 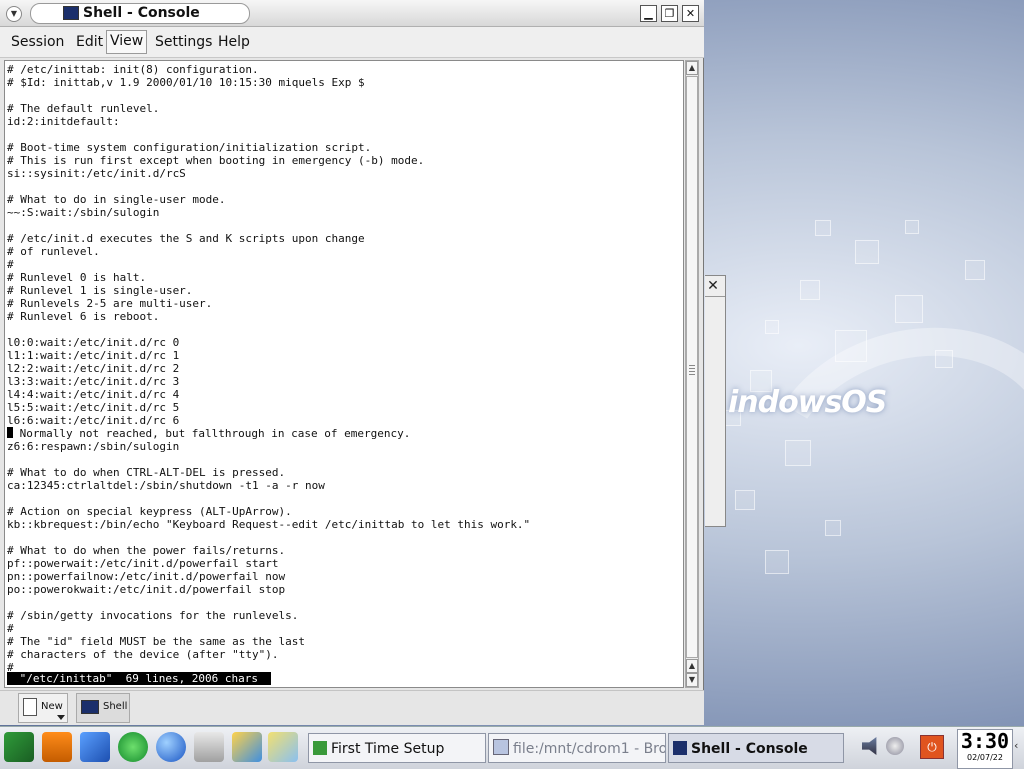 What do you see at coordinates (352, 42) in the screenshot?
I see `menu-bar: Session Edit View Settings Help` at bounding box center [352, 42].